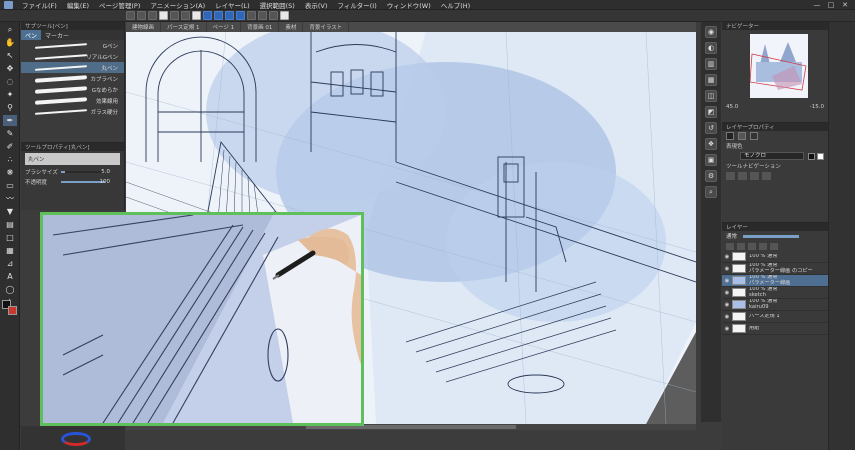  I want to click on zoom-value: 45.0, so click(732, 107).